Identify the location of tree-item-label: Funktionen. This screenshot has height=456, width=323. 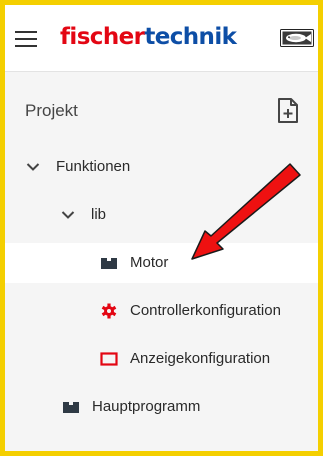
(93, 166).